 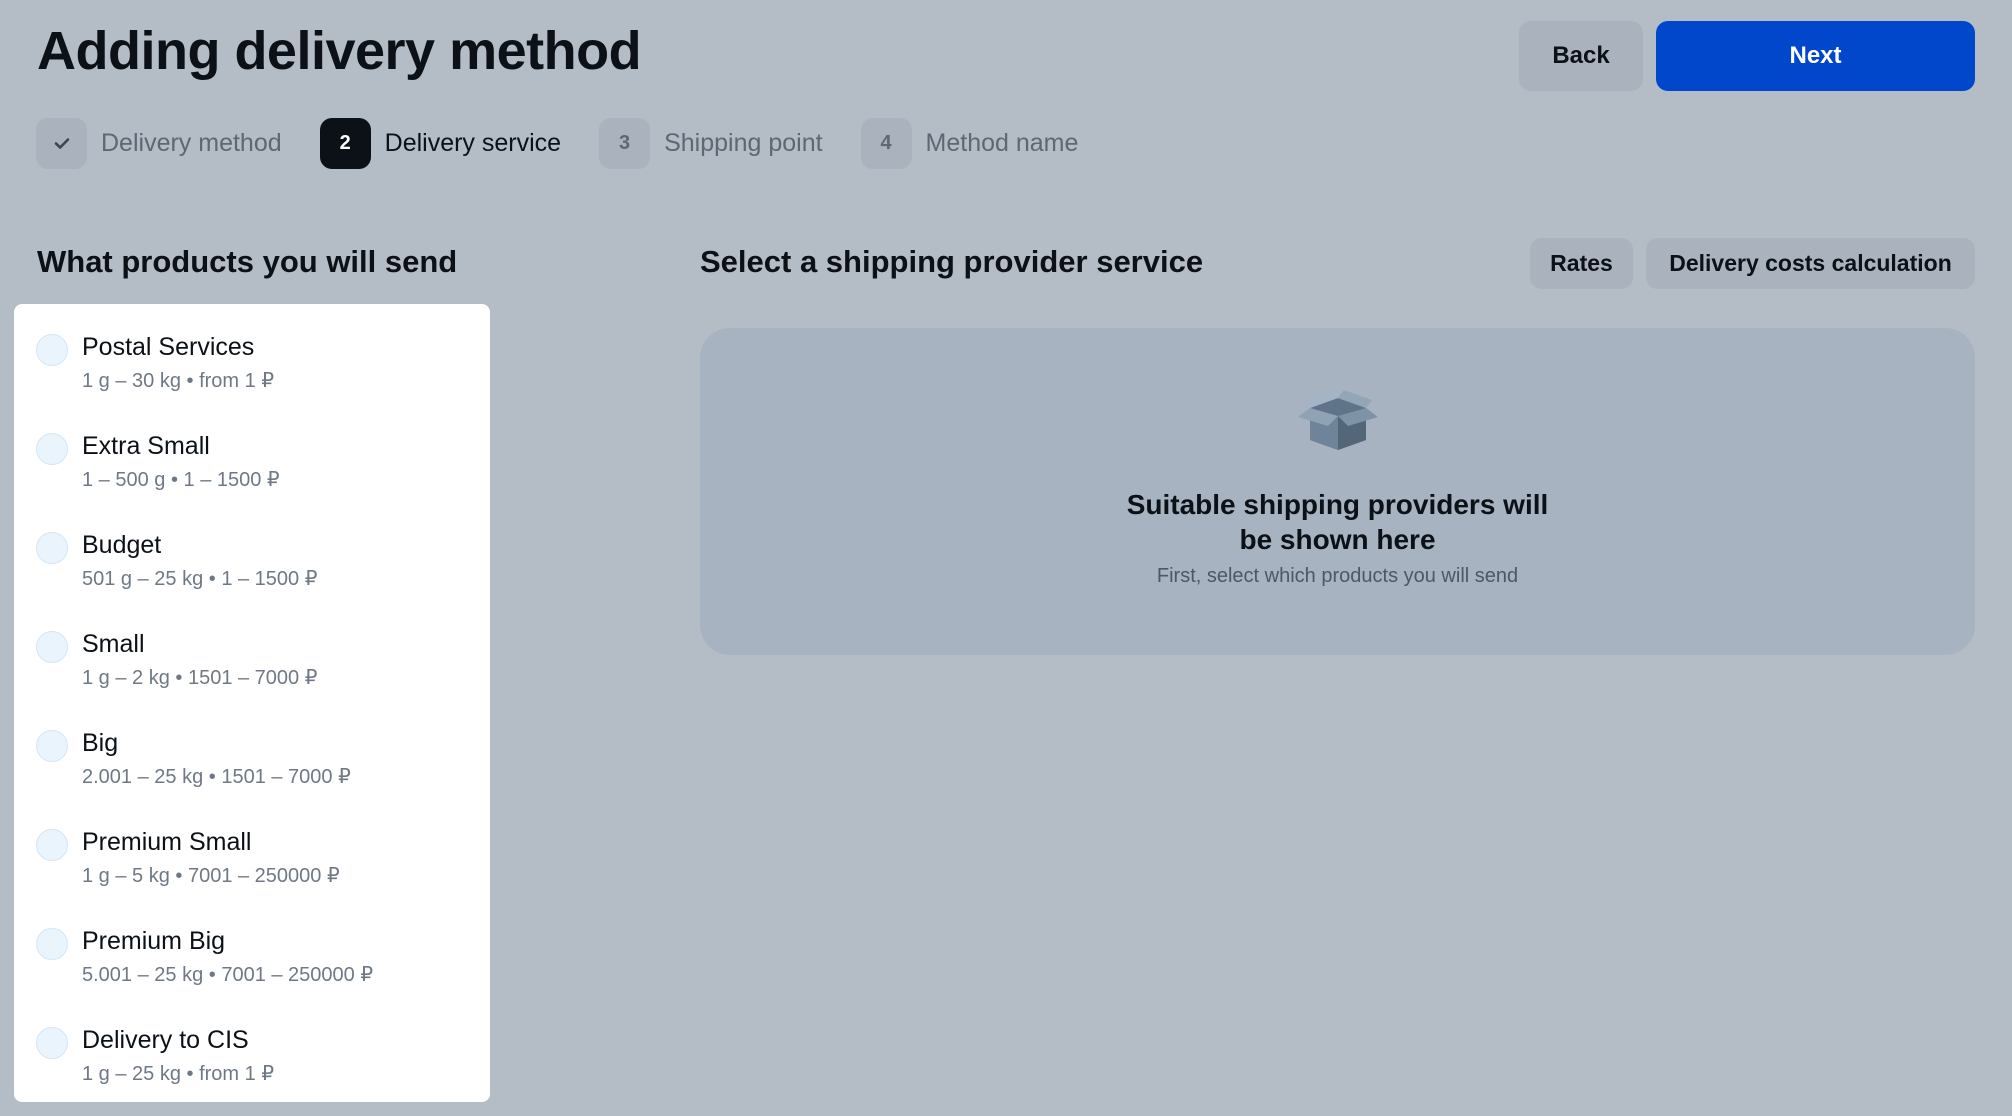 I want to click on product-name: Postal Services, so click(x=168, y=347).